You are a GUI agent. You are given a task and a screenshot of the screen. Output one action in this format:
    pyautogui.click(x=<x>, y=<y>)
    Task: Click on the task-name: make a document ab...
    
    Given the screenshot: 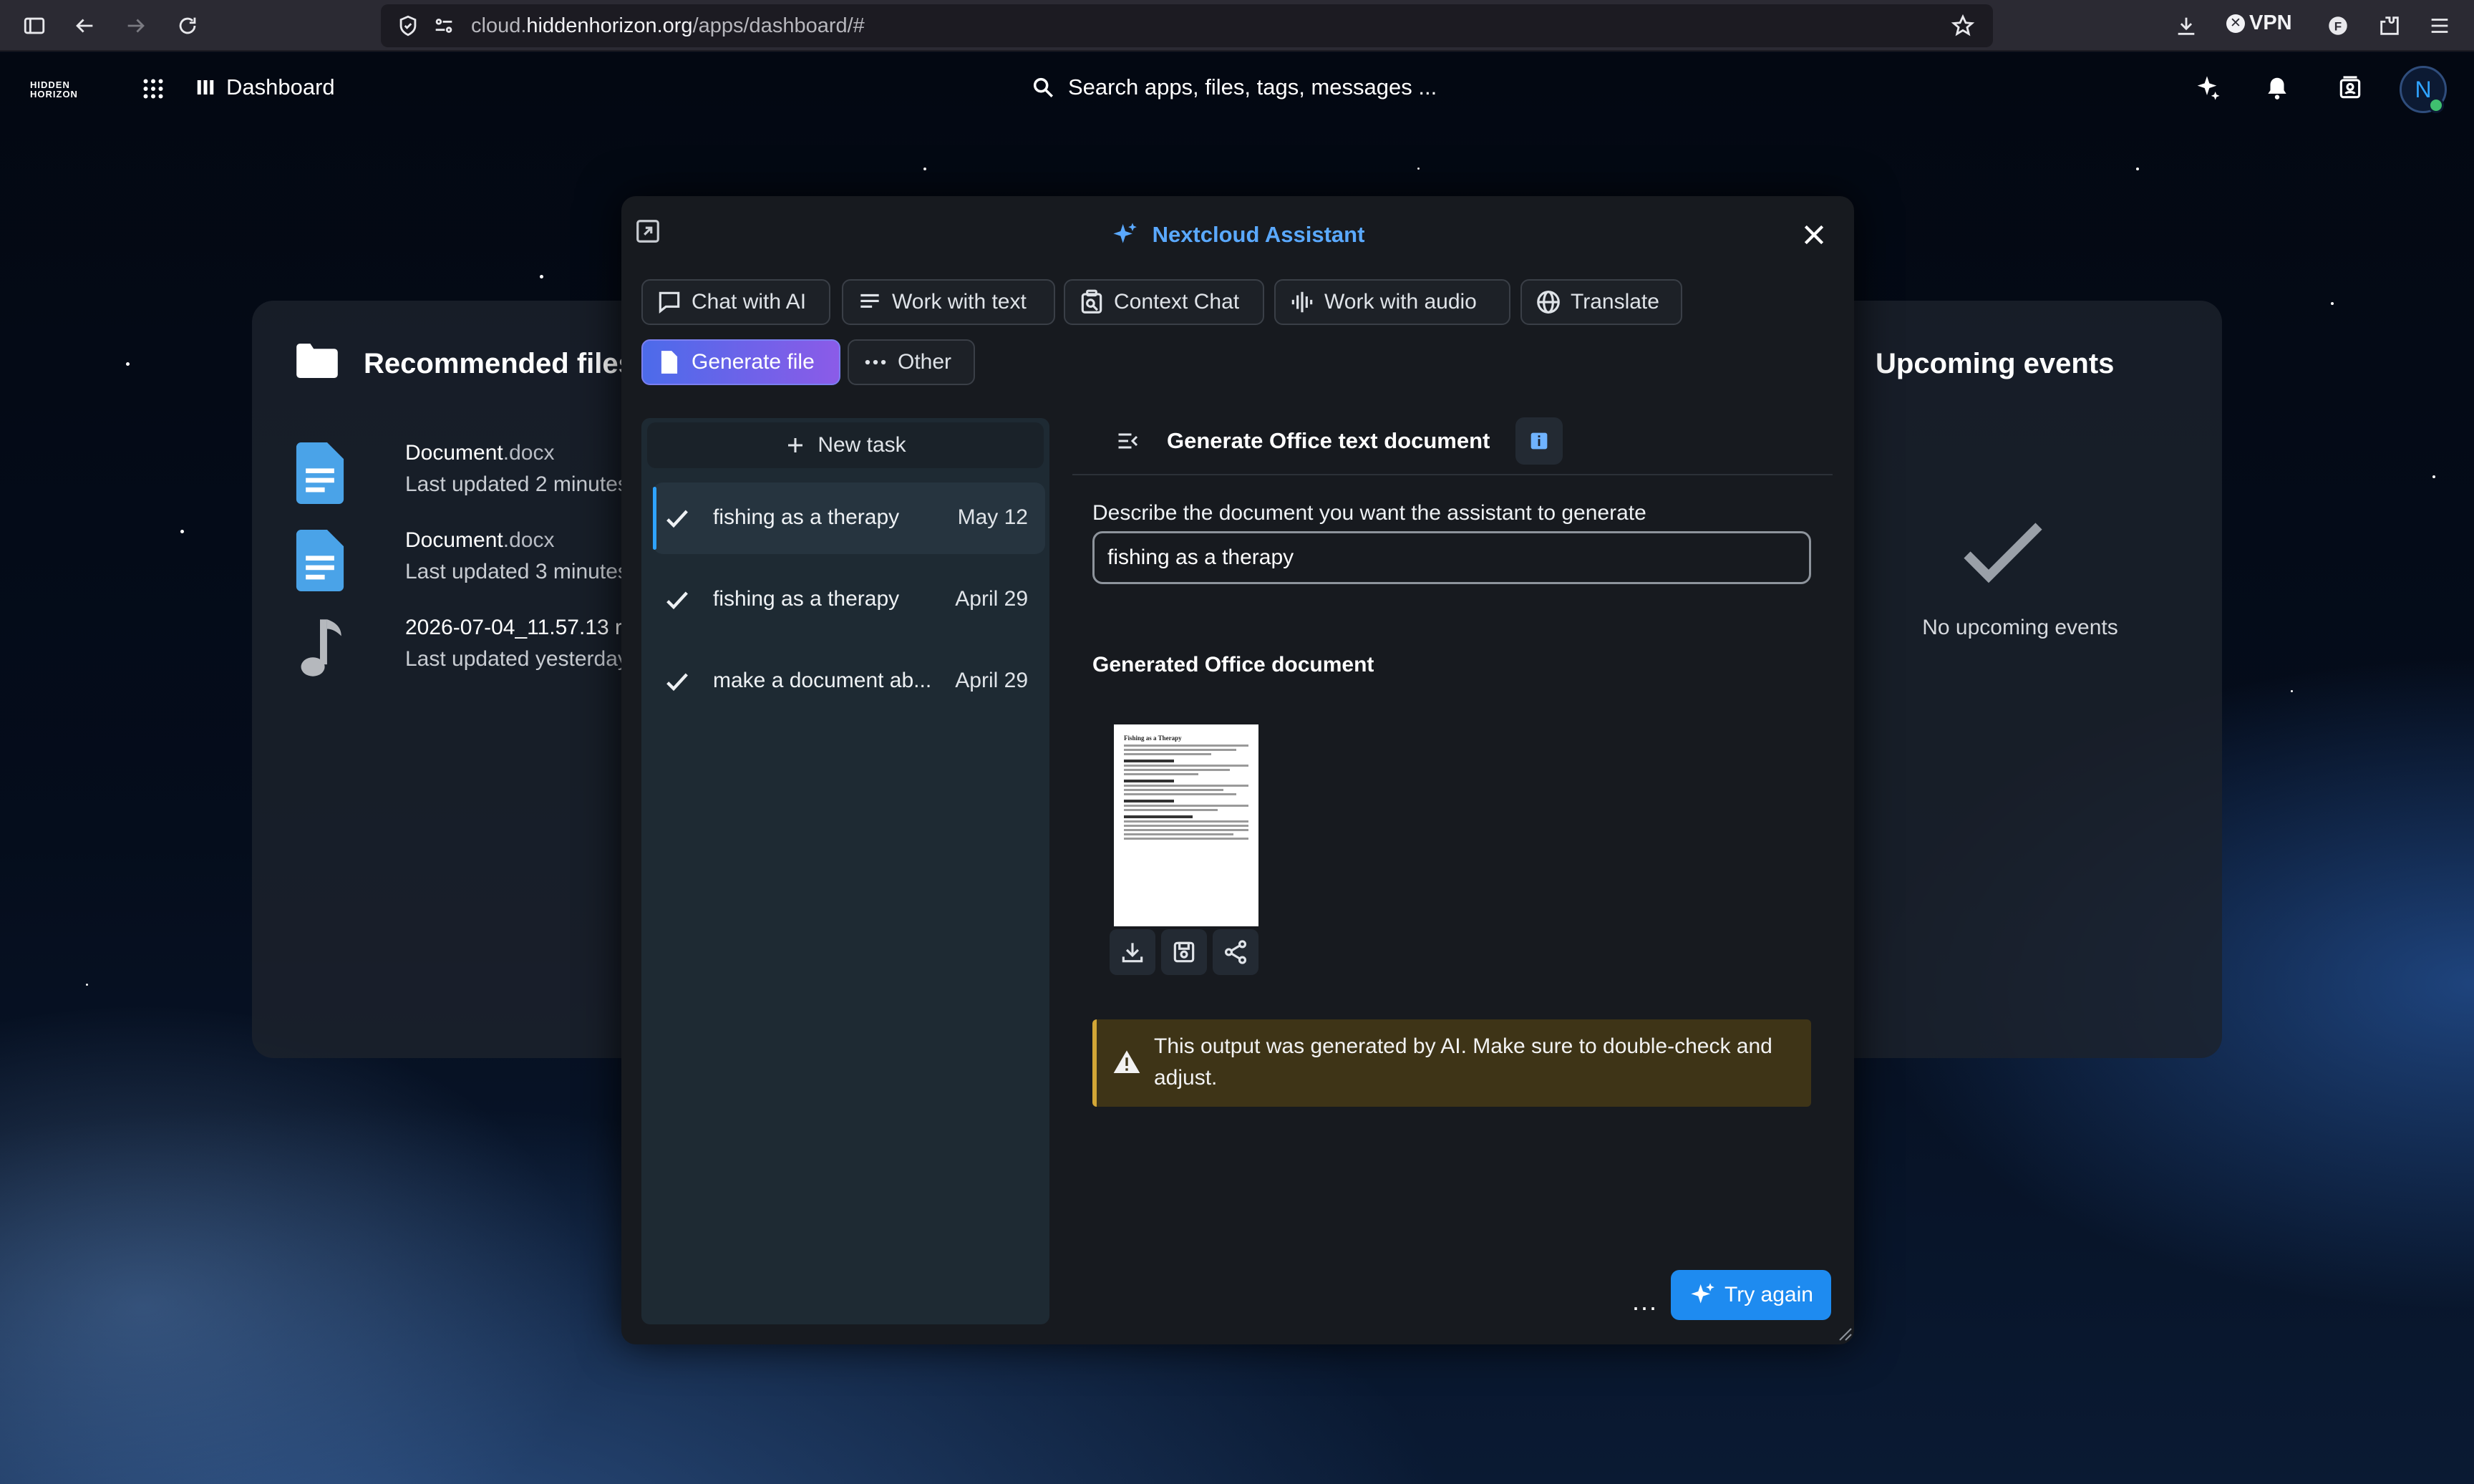 What is the action you would take?
    pyautogui.click(x=822, y=680)
    